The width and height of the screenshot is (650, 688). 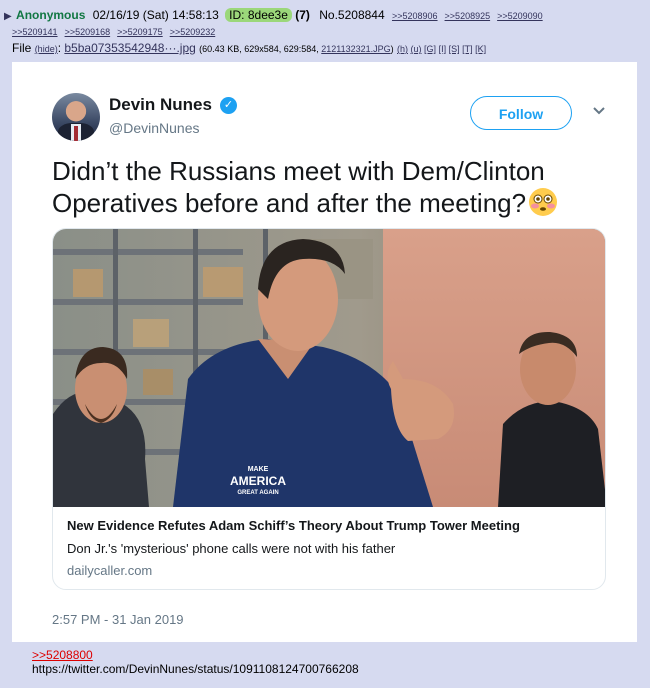 I want to click on tweet-timestamp: 2:57 PM - 31 Jan 2019, so click(x=118, y=619).